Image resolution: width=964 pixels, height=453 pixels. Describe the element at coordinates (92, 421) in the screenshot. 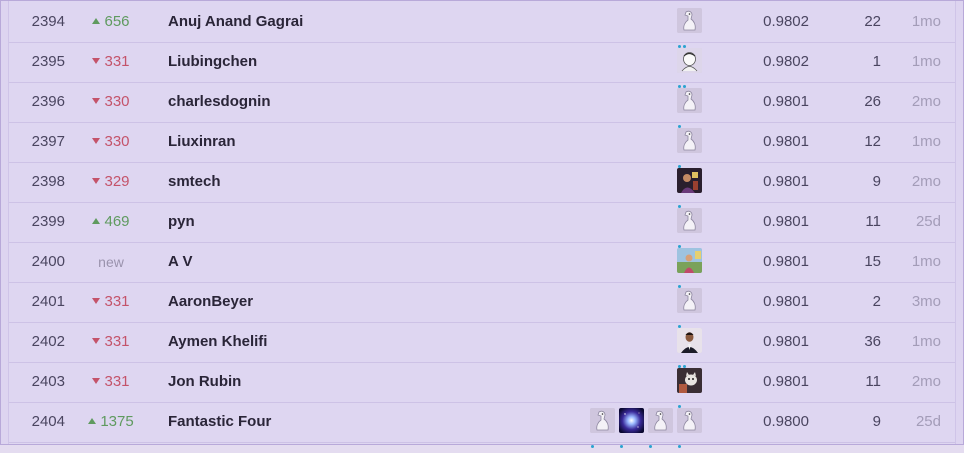

I see `arrow-up-icon` at that location.